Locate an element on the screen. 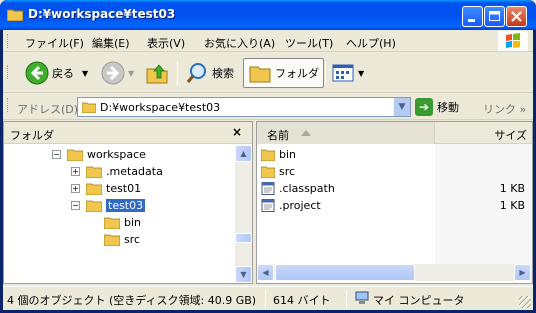 The height and width of the screenshot is (313, 536). scroll-up-button: ▲ is located at coordinates (243, 153).